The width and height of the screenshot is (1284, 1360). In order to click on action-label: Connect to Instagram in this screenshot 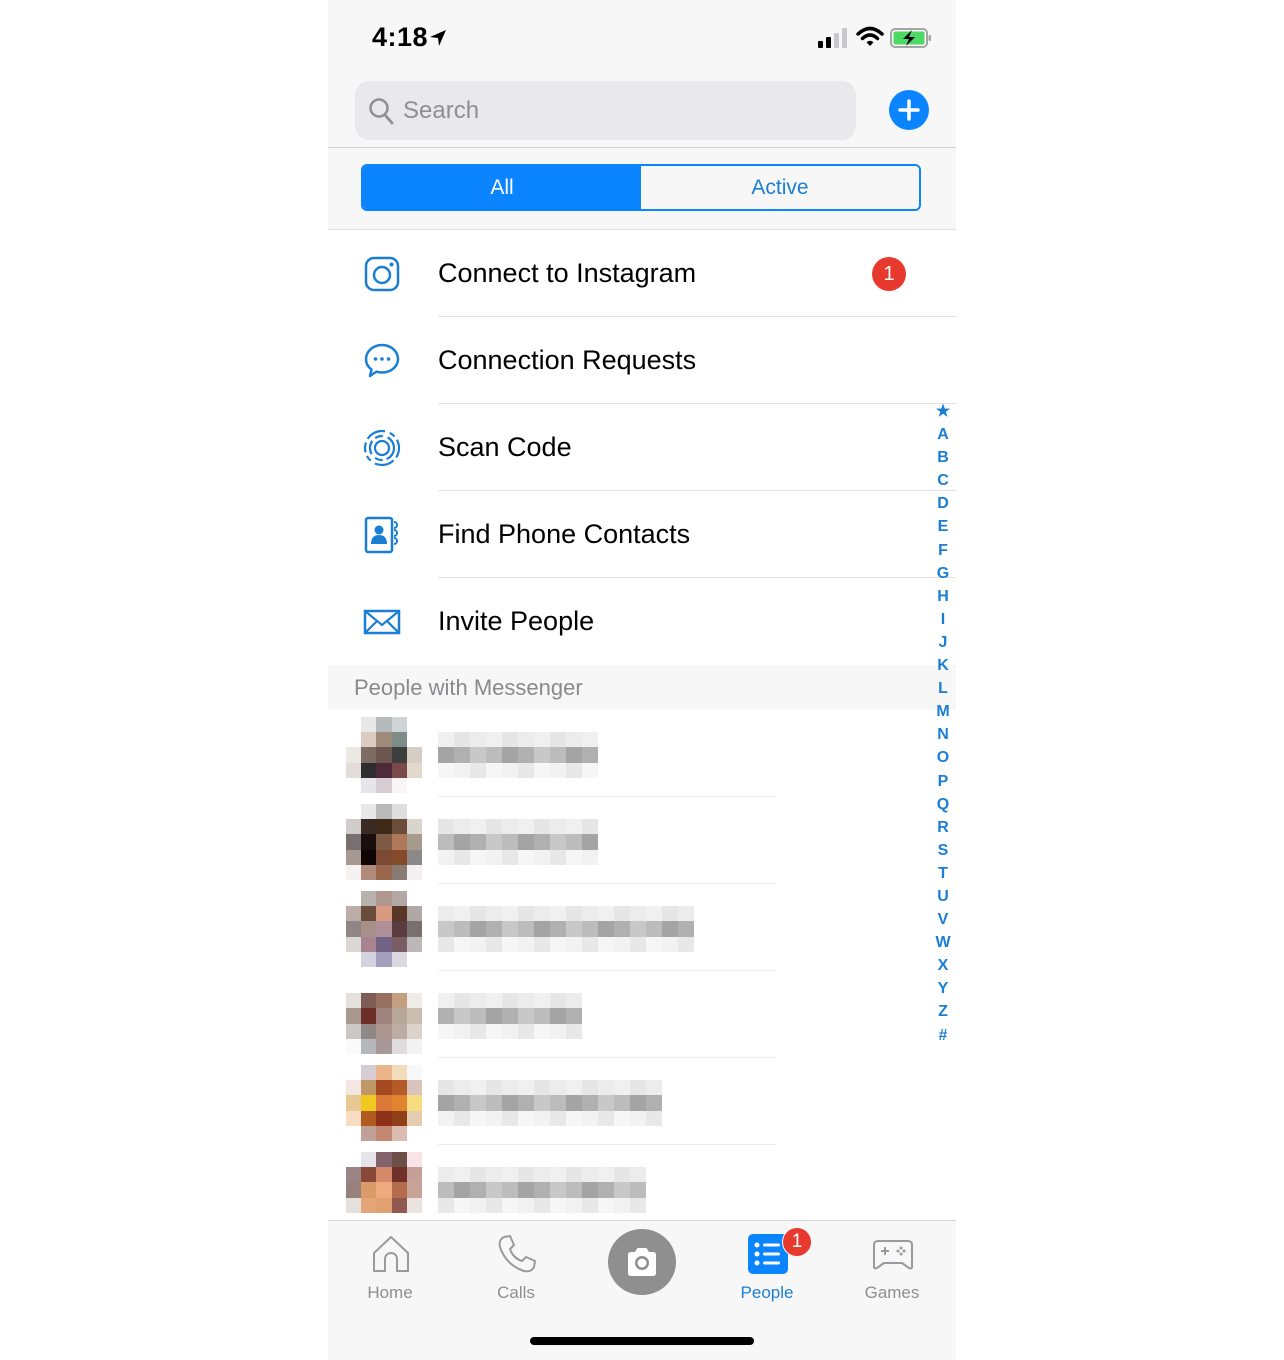, I will do `click(567, 273)`.